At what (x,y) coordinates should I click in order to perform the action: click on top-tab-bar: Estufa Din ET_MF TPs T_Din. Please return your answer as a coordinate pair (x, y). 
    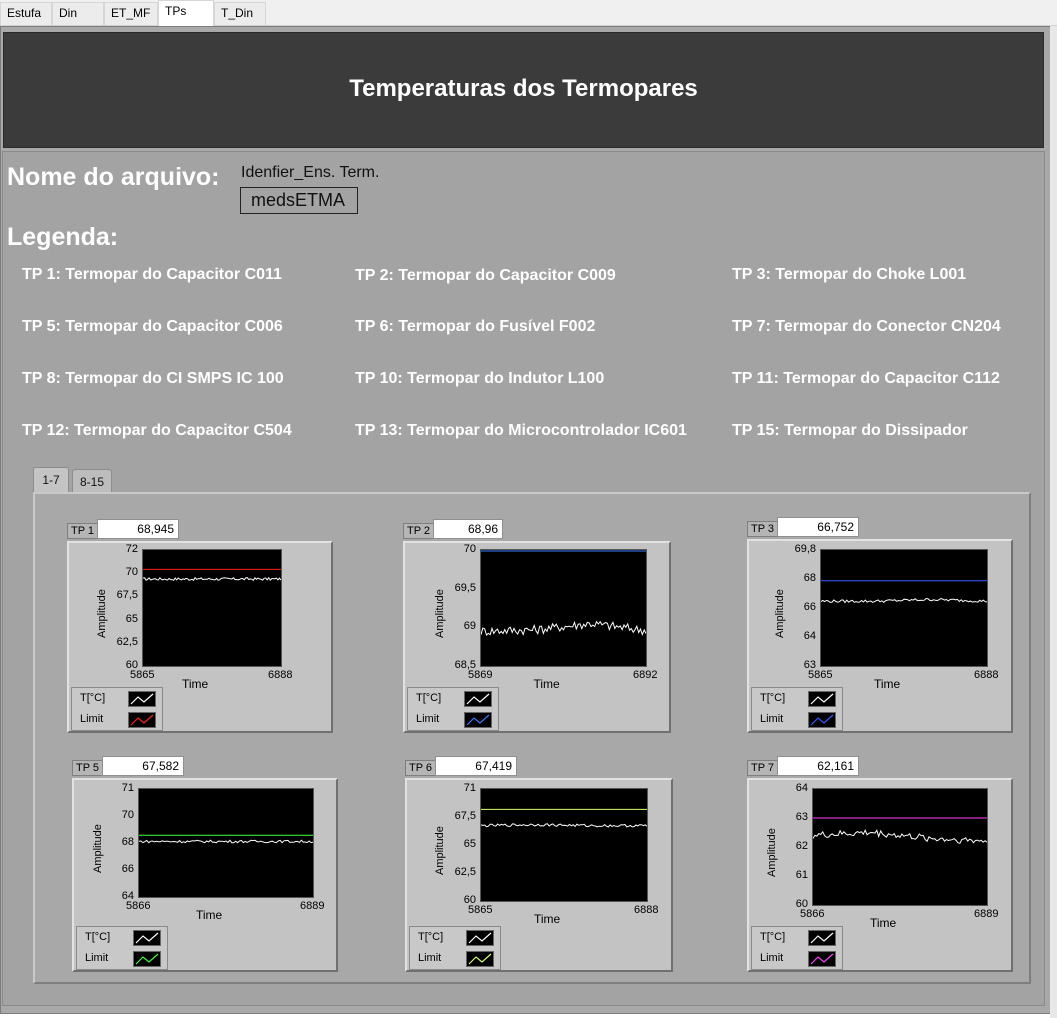
    Looking at the image, I should click on (528, 13).